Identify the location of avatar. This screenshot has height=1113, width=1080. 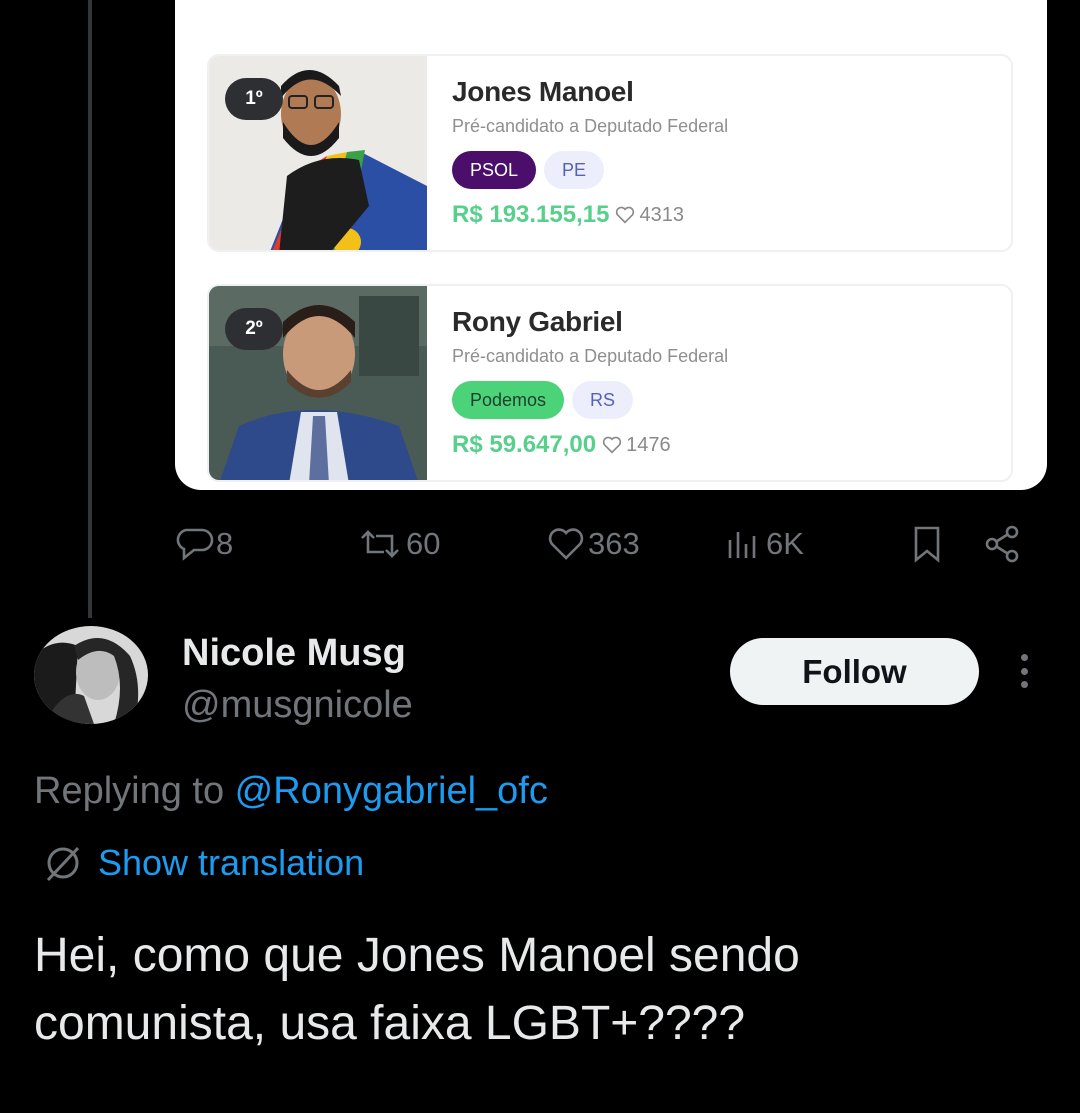
(91, 675).